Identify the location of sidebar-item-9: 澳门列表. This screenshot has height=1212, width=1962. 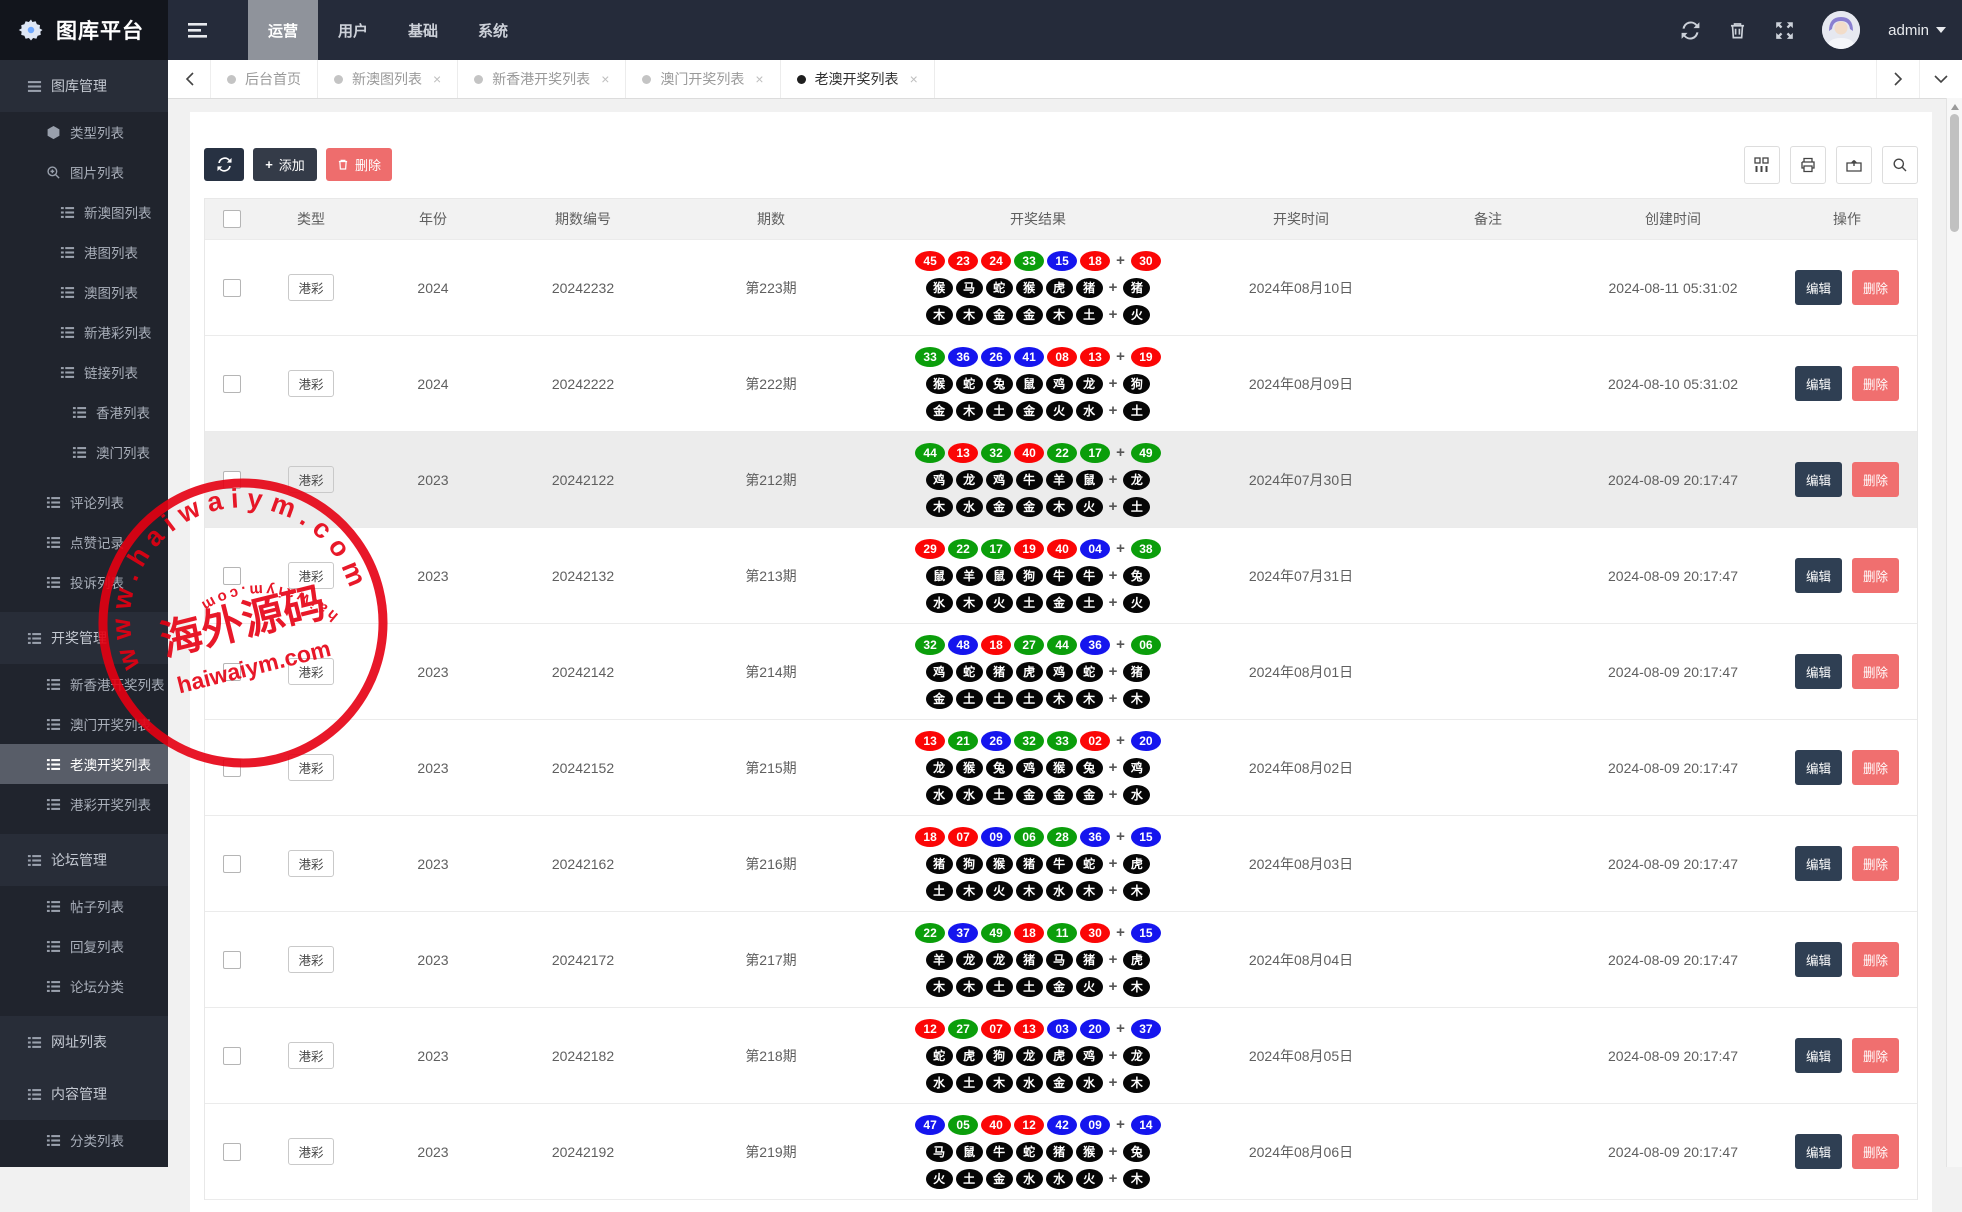
(84, 452).